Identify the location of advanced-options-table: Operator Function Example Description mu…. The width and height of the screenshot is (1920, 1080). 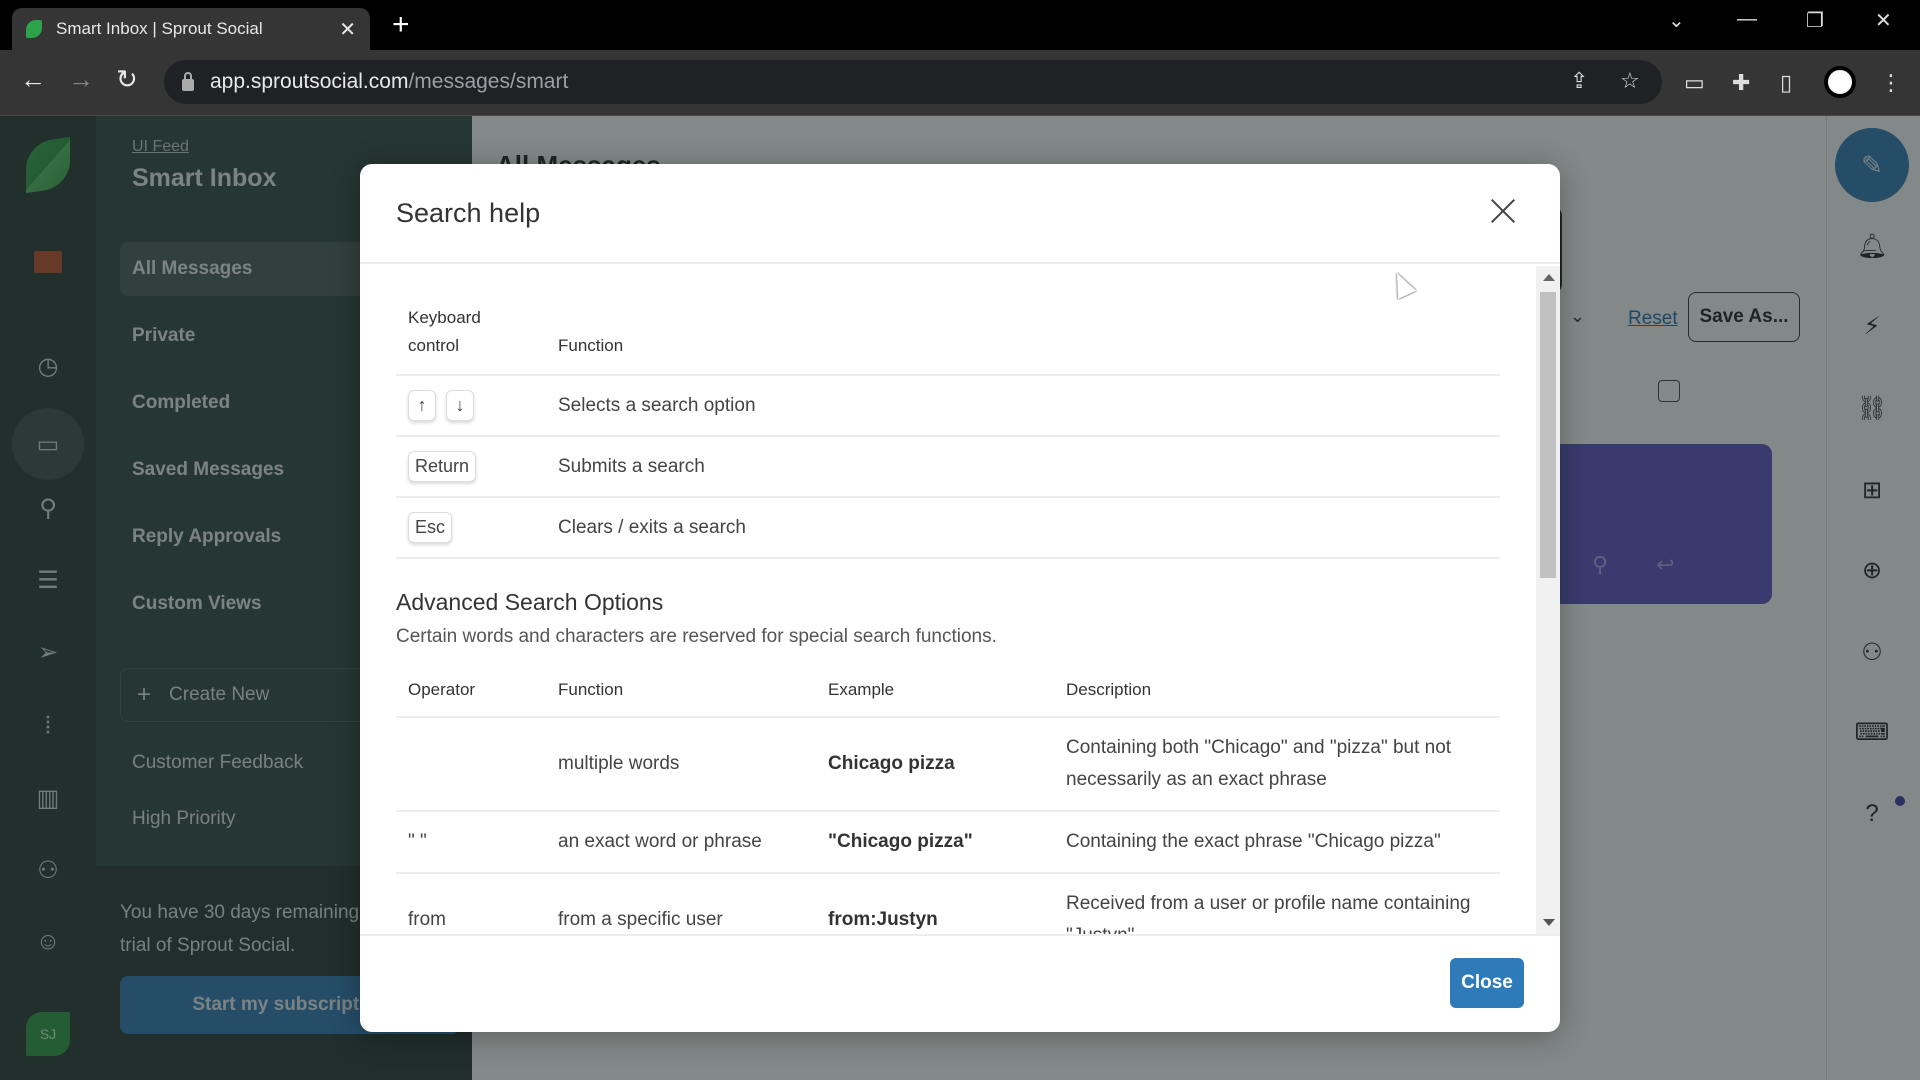
(948, 802).